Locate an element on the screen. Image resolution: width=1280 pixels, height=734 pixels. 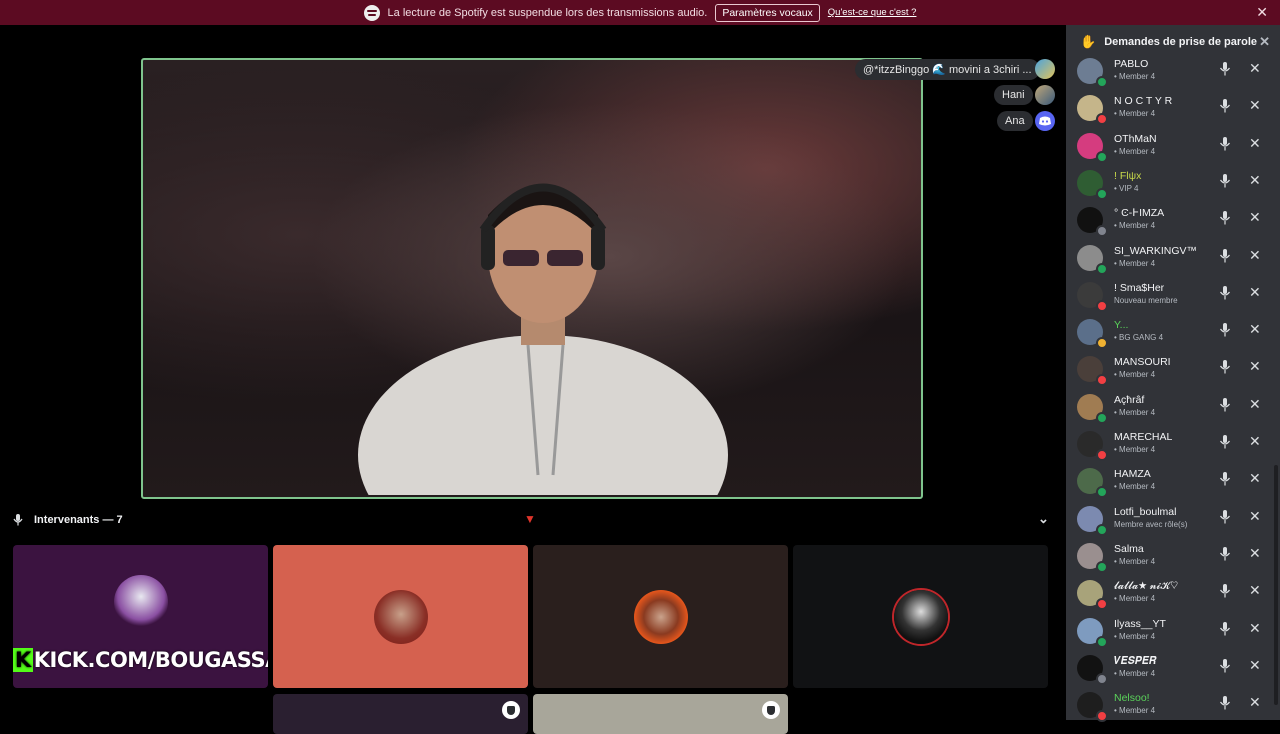
request-username: MARECHAL is located at coordinates (1143, 437).